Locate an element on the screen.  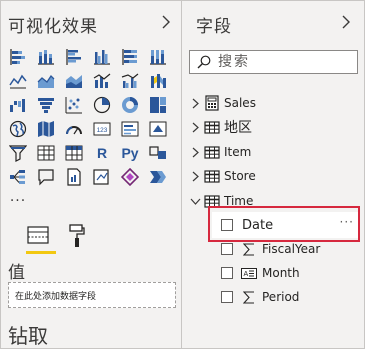
kpi-icon is located at coordinates (158, 129).